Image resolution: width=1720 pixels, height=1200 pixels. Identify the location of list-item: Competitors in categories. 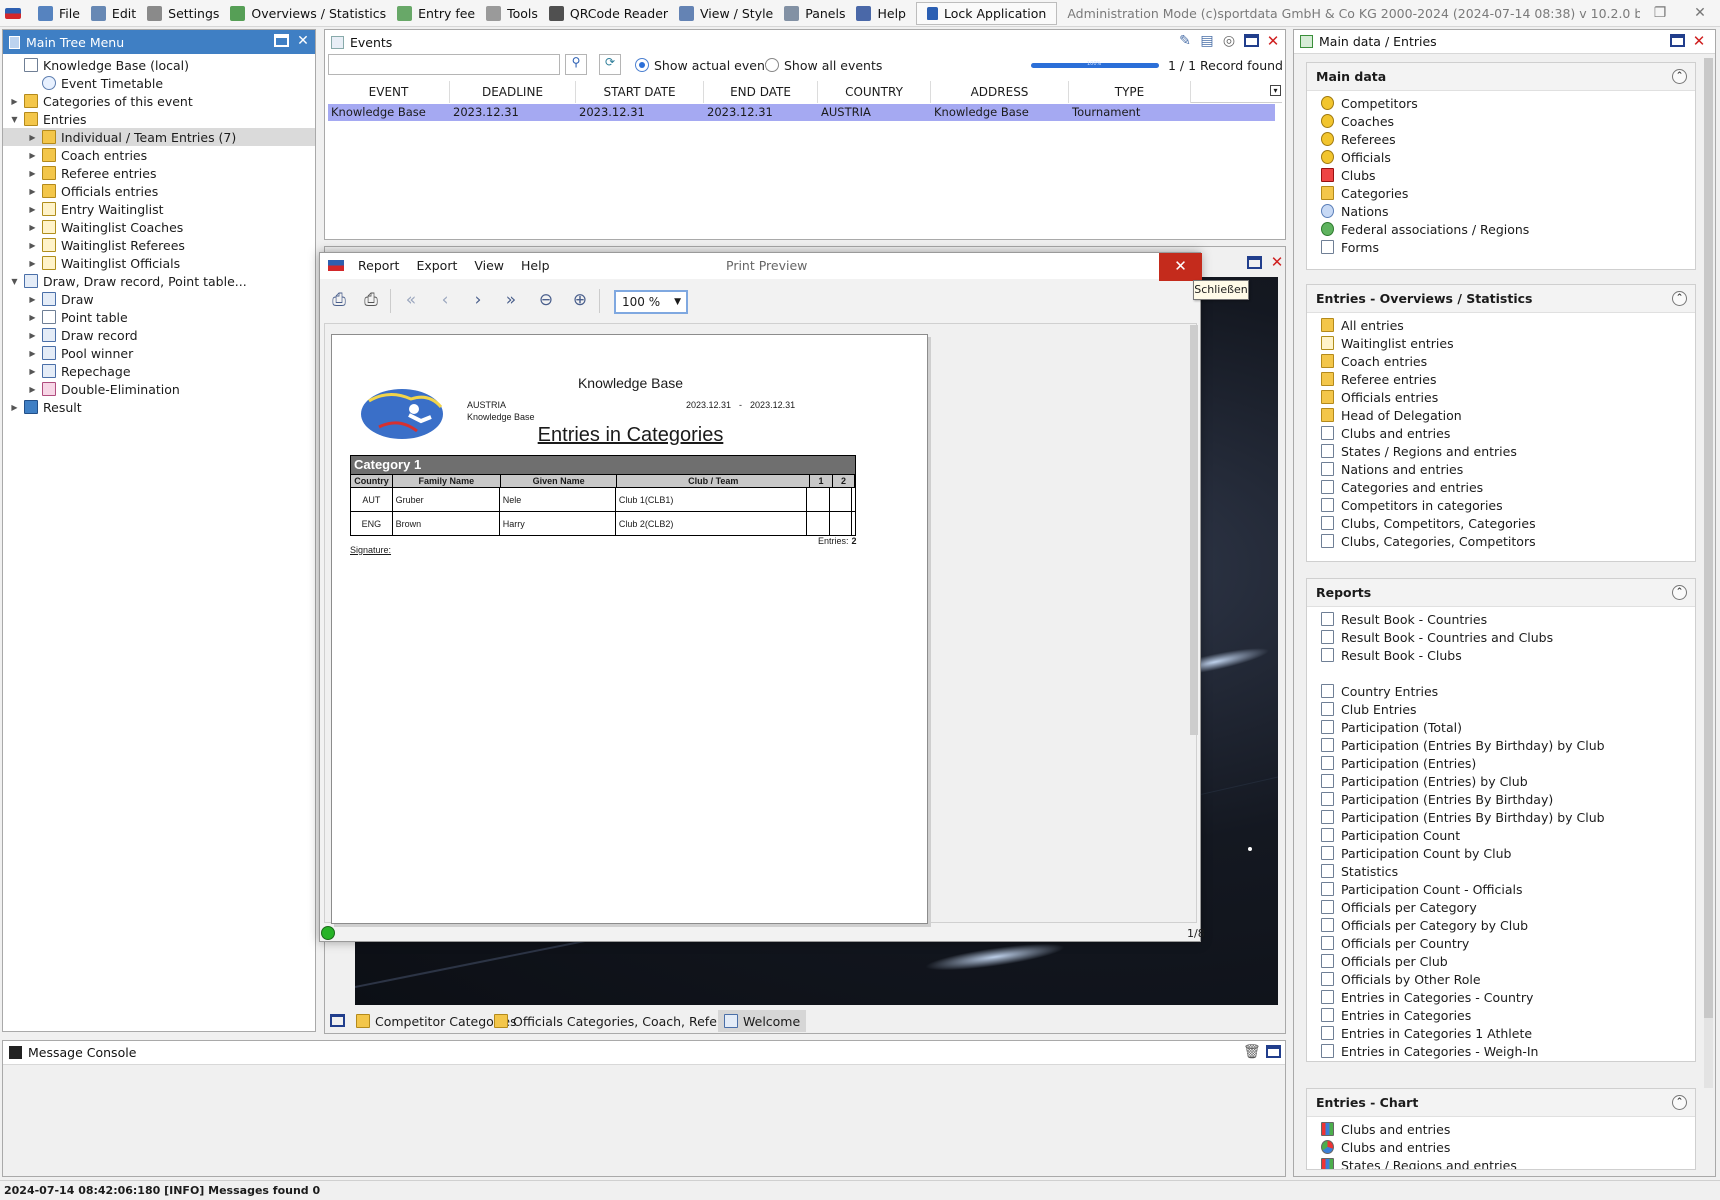
(1501, 505).